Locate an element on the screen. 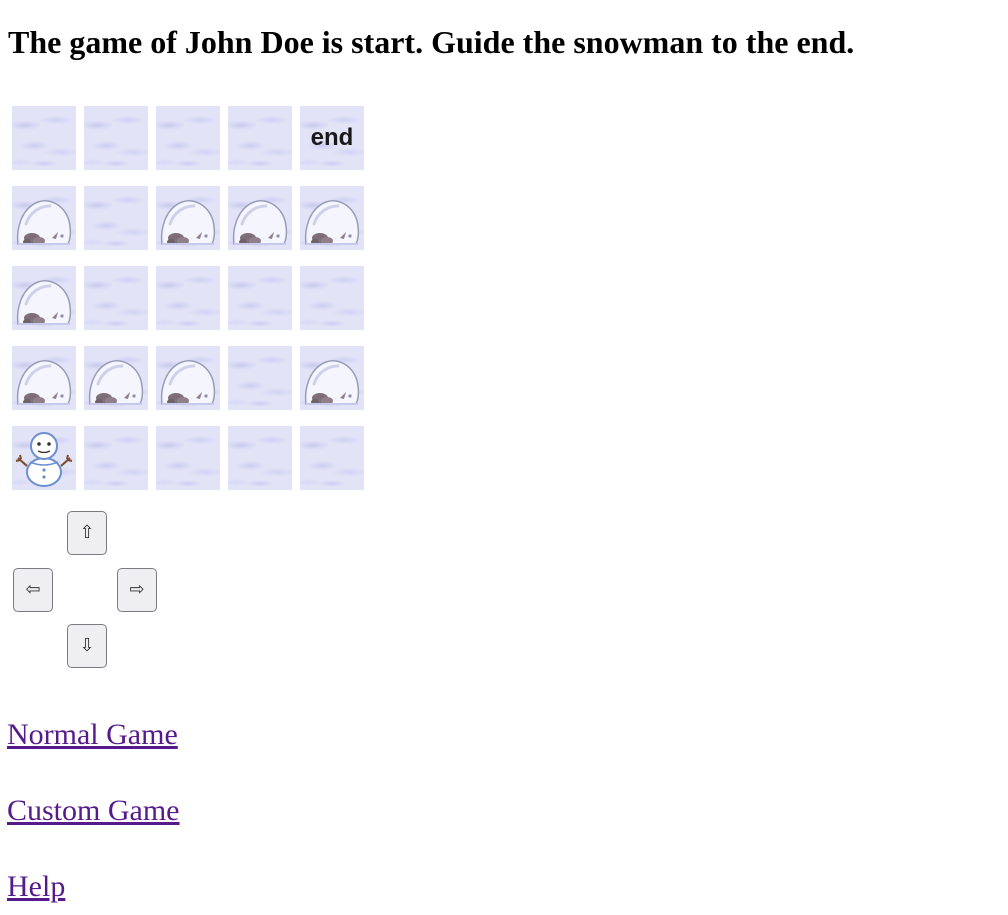 Image resolution: width=1008 pixels, height=915 pixels. move-left-button: ⇦ is located at coordinates (33, 590).